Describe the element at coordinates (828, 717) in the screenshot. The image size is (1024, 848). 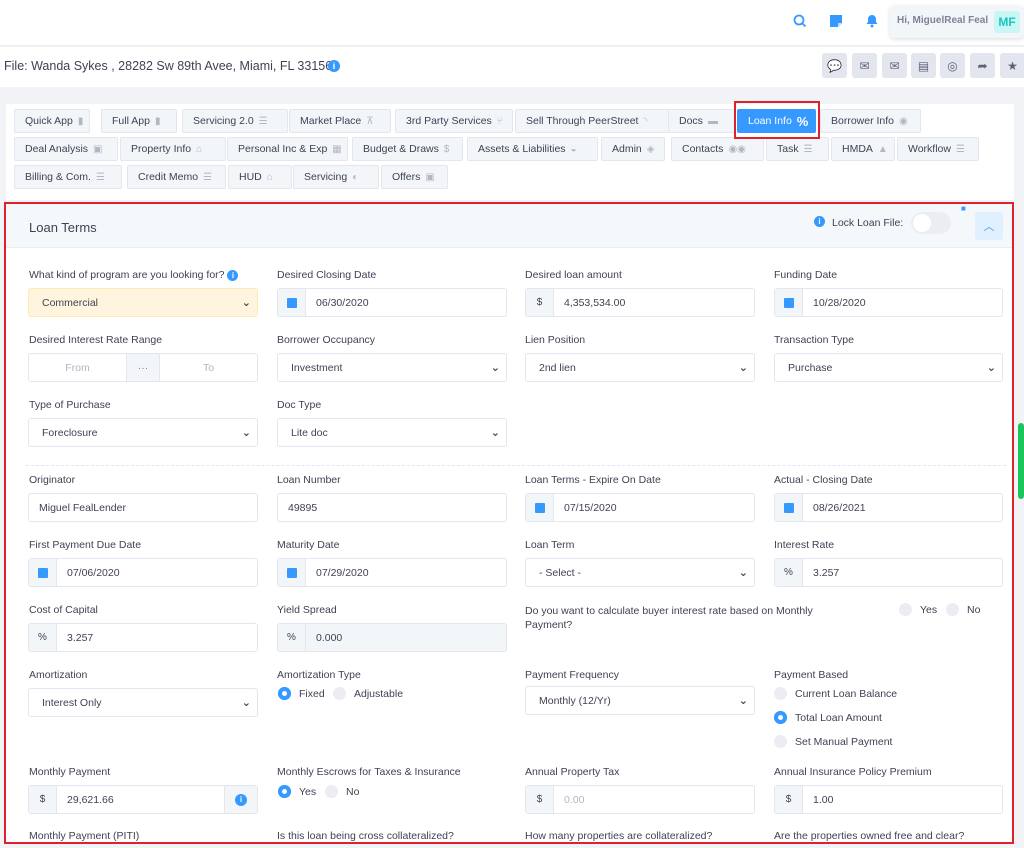
I see `pay-based-total-radio: Total Loan Amount` at that location.